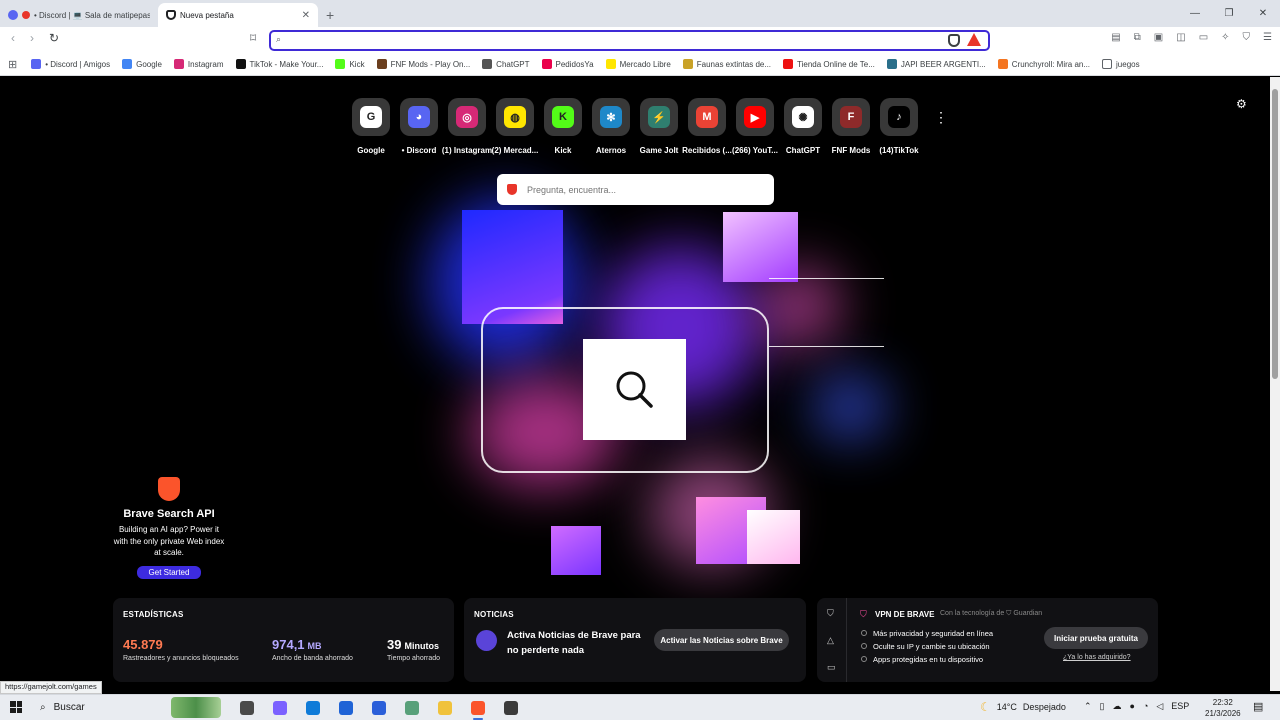  Describe the element at coordinates (831, 667) in the screenshot. I see `talk-tab-icon: ▭` at that location.